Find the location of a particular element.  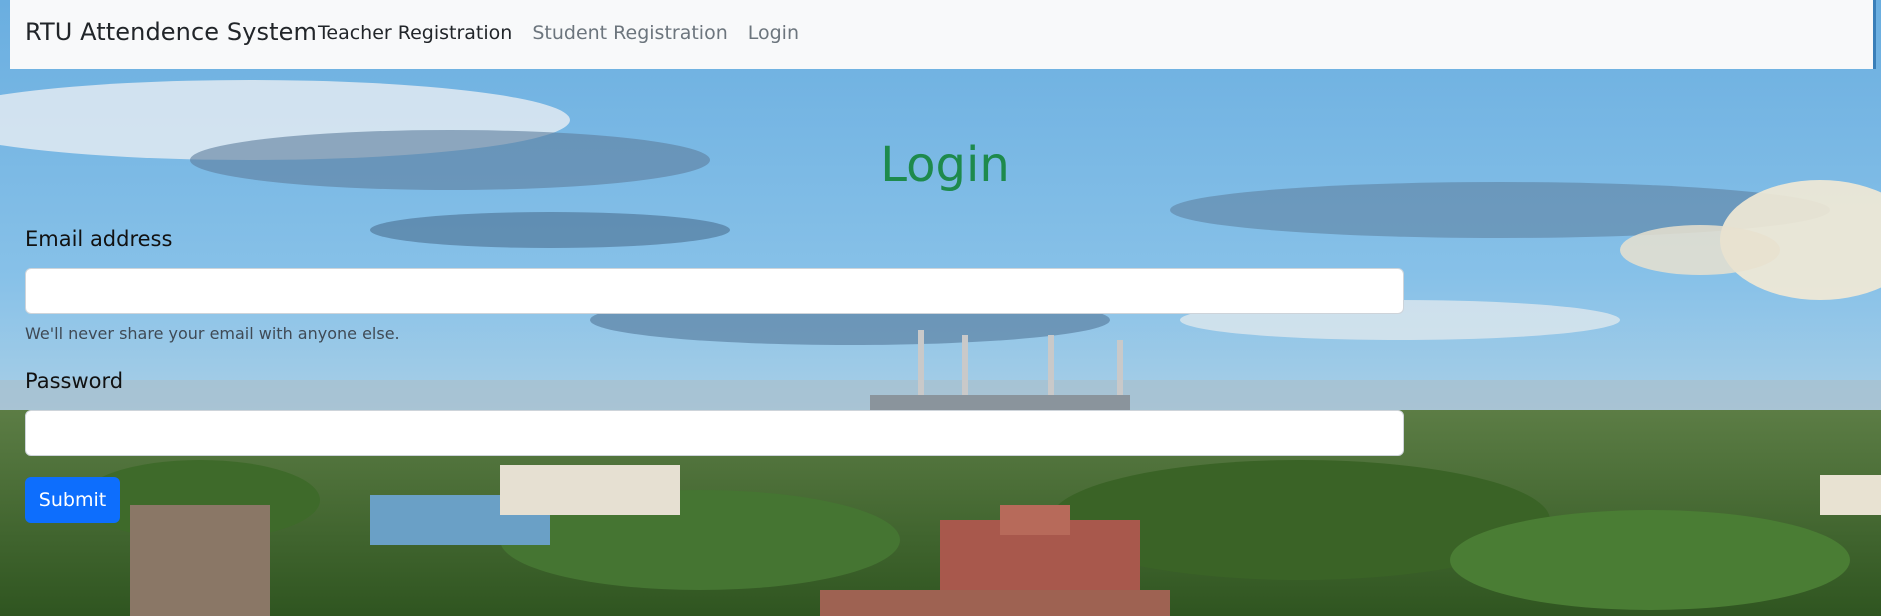

nav-link-teacher-registration: Teacher Registration is located at coordinates (415, 33).